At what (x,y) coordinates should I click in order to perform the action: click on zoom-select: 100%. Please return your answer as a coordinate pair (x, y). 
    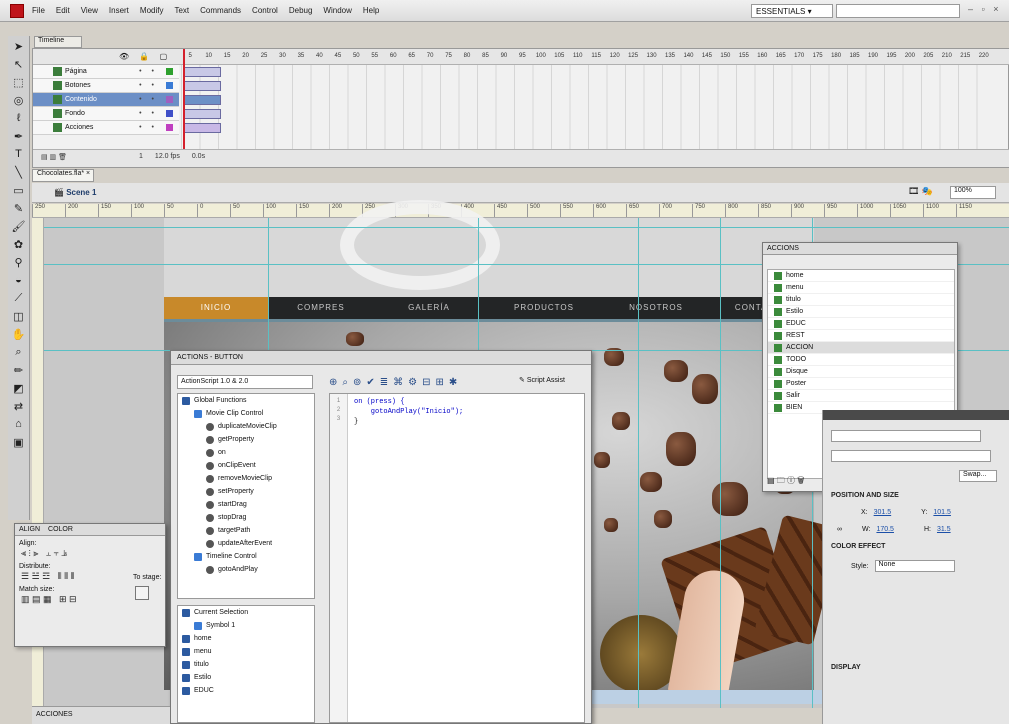
    Looking at the image, I should click on (973, 192).